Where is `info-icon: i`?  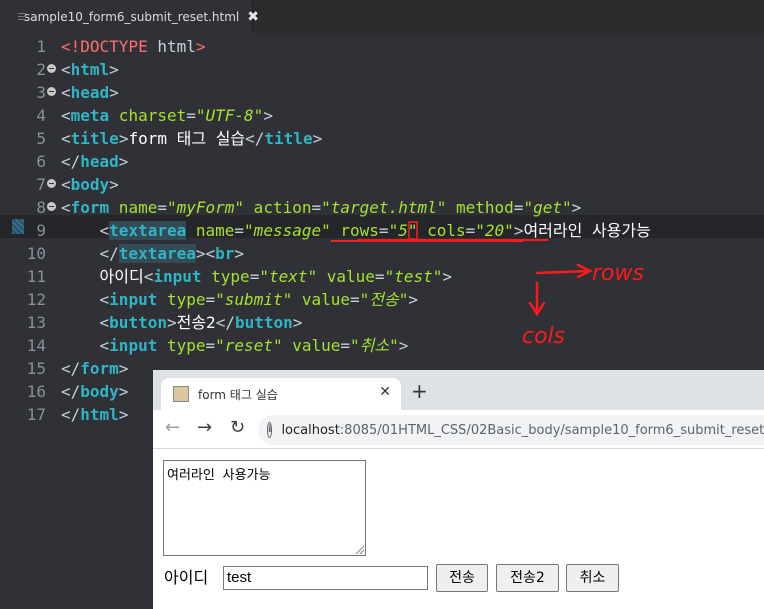 info-icon: i is located at coordinates (270, 430).